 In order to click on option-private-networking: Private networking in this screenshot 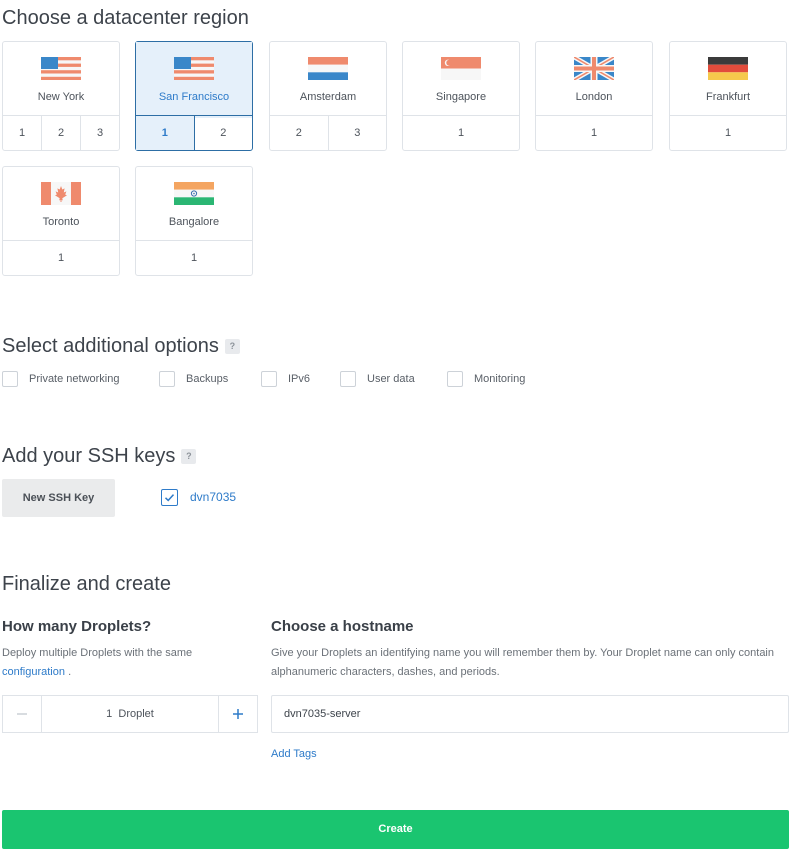, I will do `click(61, 379)`.